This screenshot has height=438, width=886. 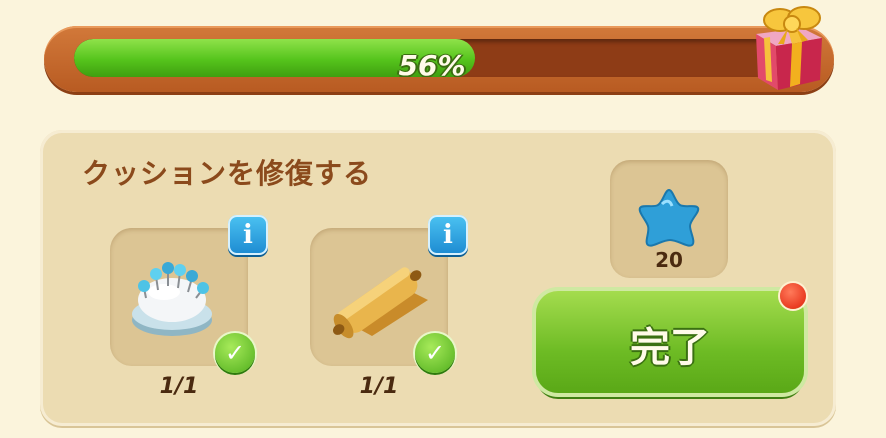 What do you see at coordinates (227, 173) in the screenshot?
I see `task-title: クッションを修復する` at bounding box center [227, 173].